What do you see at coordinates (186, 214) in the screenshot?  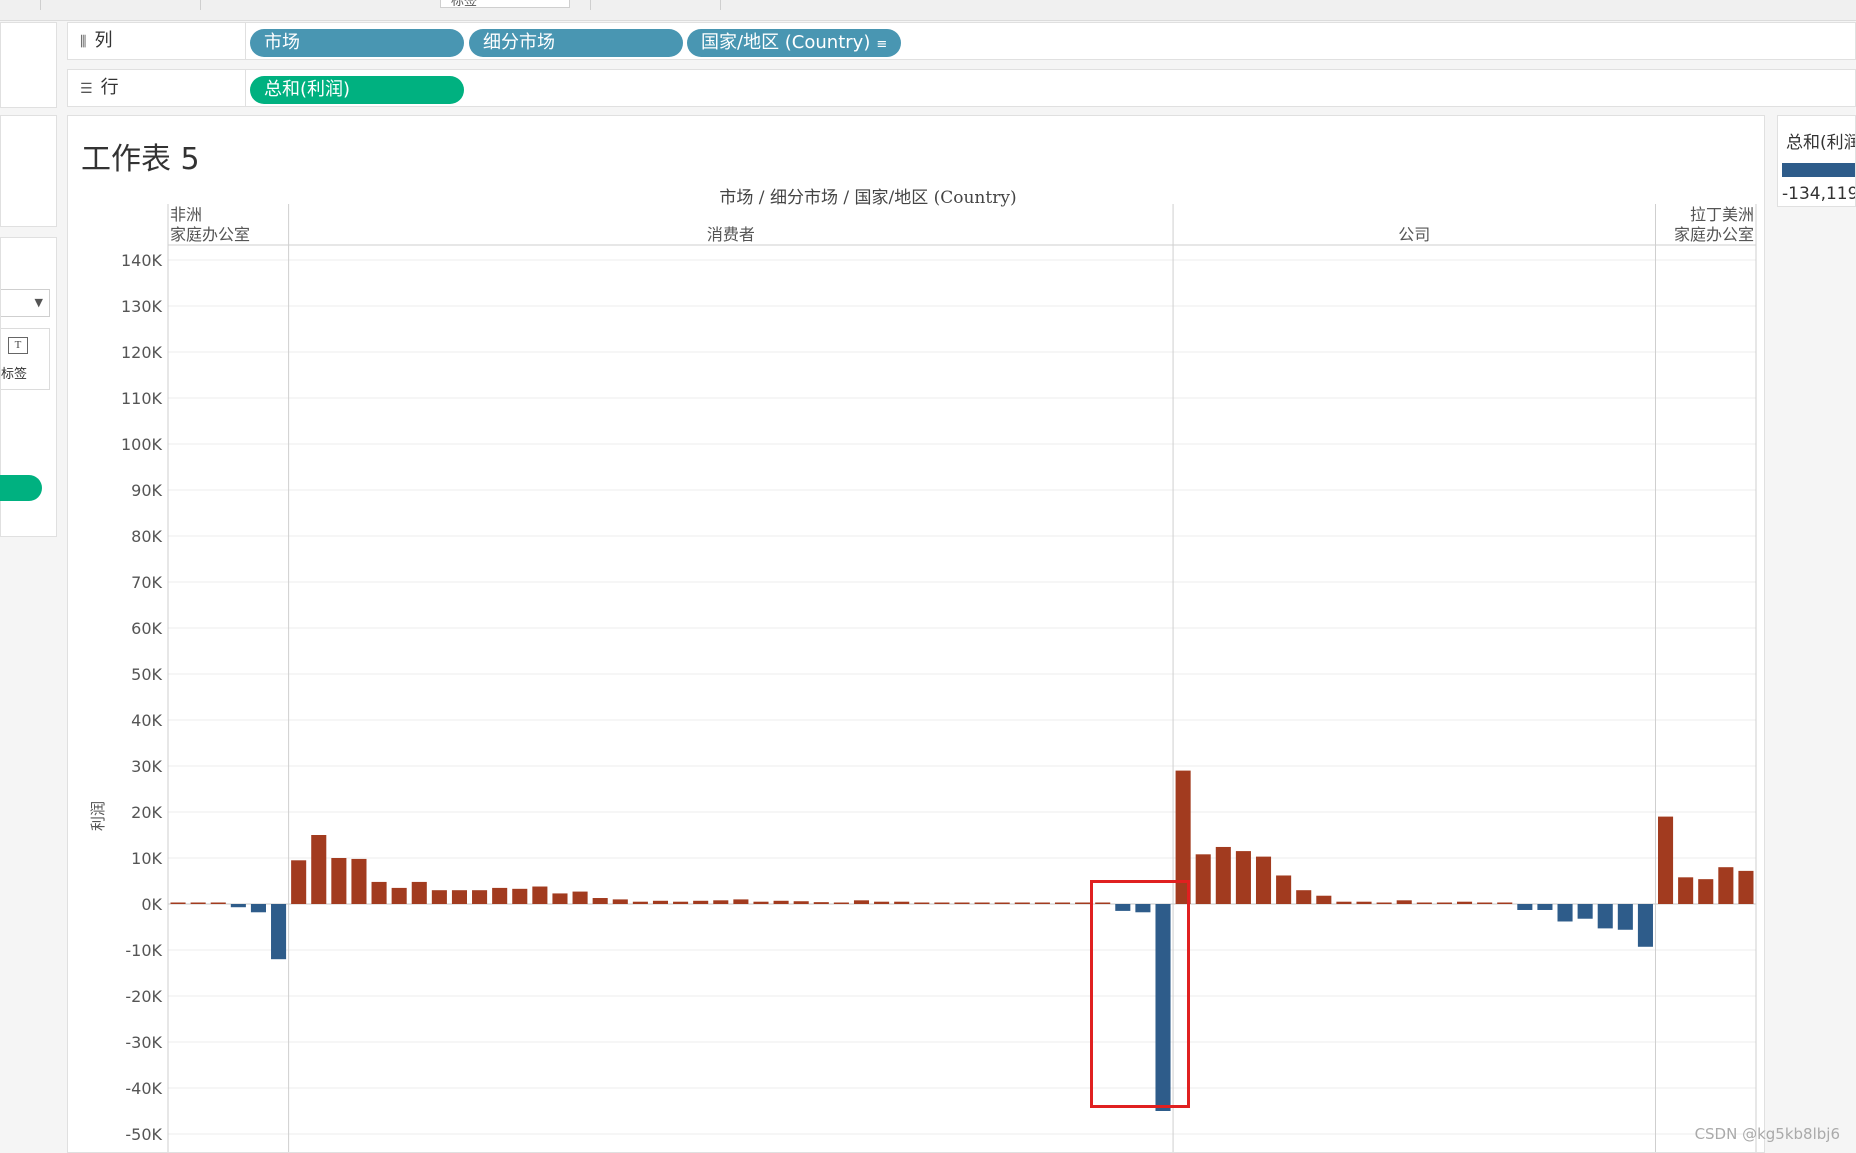 I see `market-header: 非洲` at bounding box center [186, 214].